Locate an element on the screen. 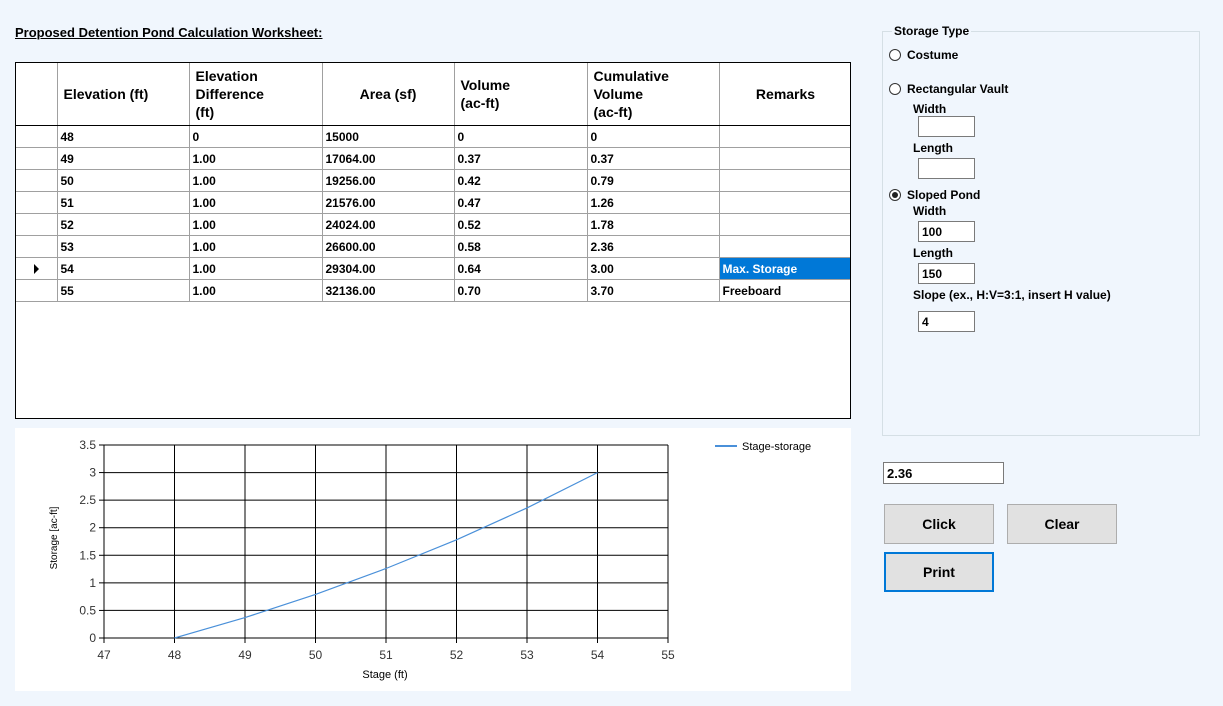 This screenshot has width=1223, height=706. cell-diff: 0 is located at coordinates (256, 136).